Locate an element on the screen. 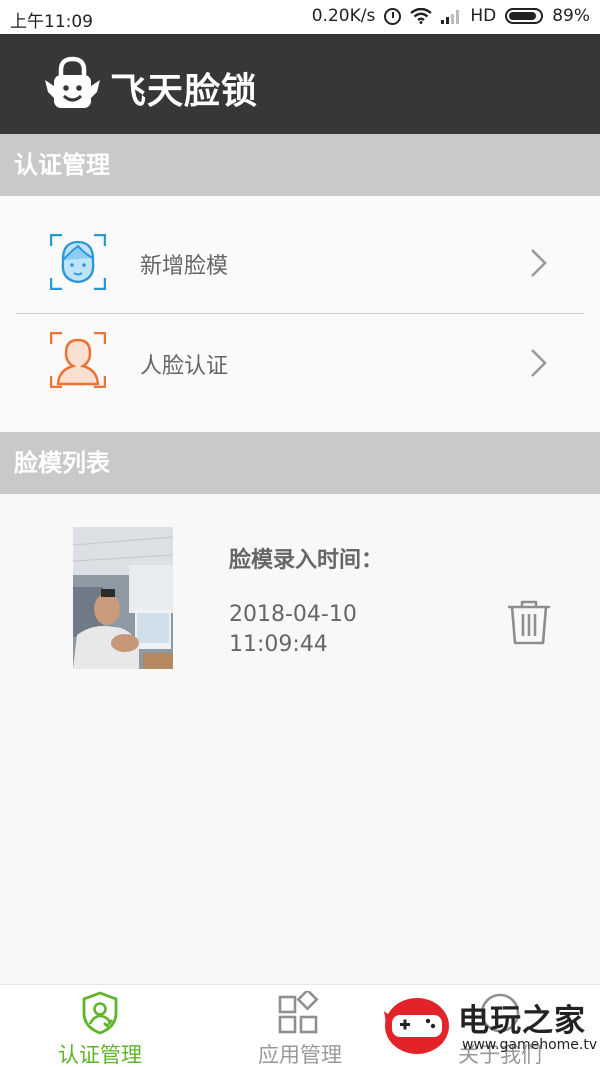  lock-face-logo-icon is located at coordinates (72, 82).